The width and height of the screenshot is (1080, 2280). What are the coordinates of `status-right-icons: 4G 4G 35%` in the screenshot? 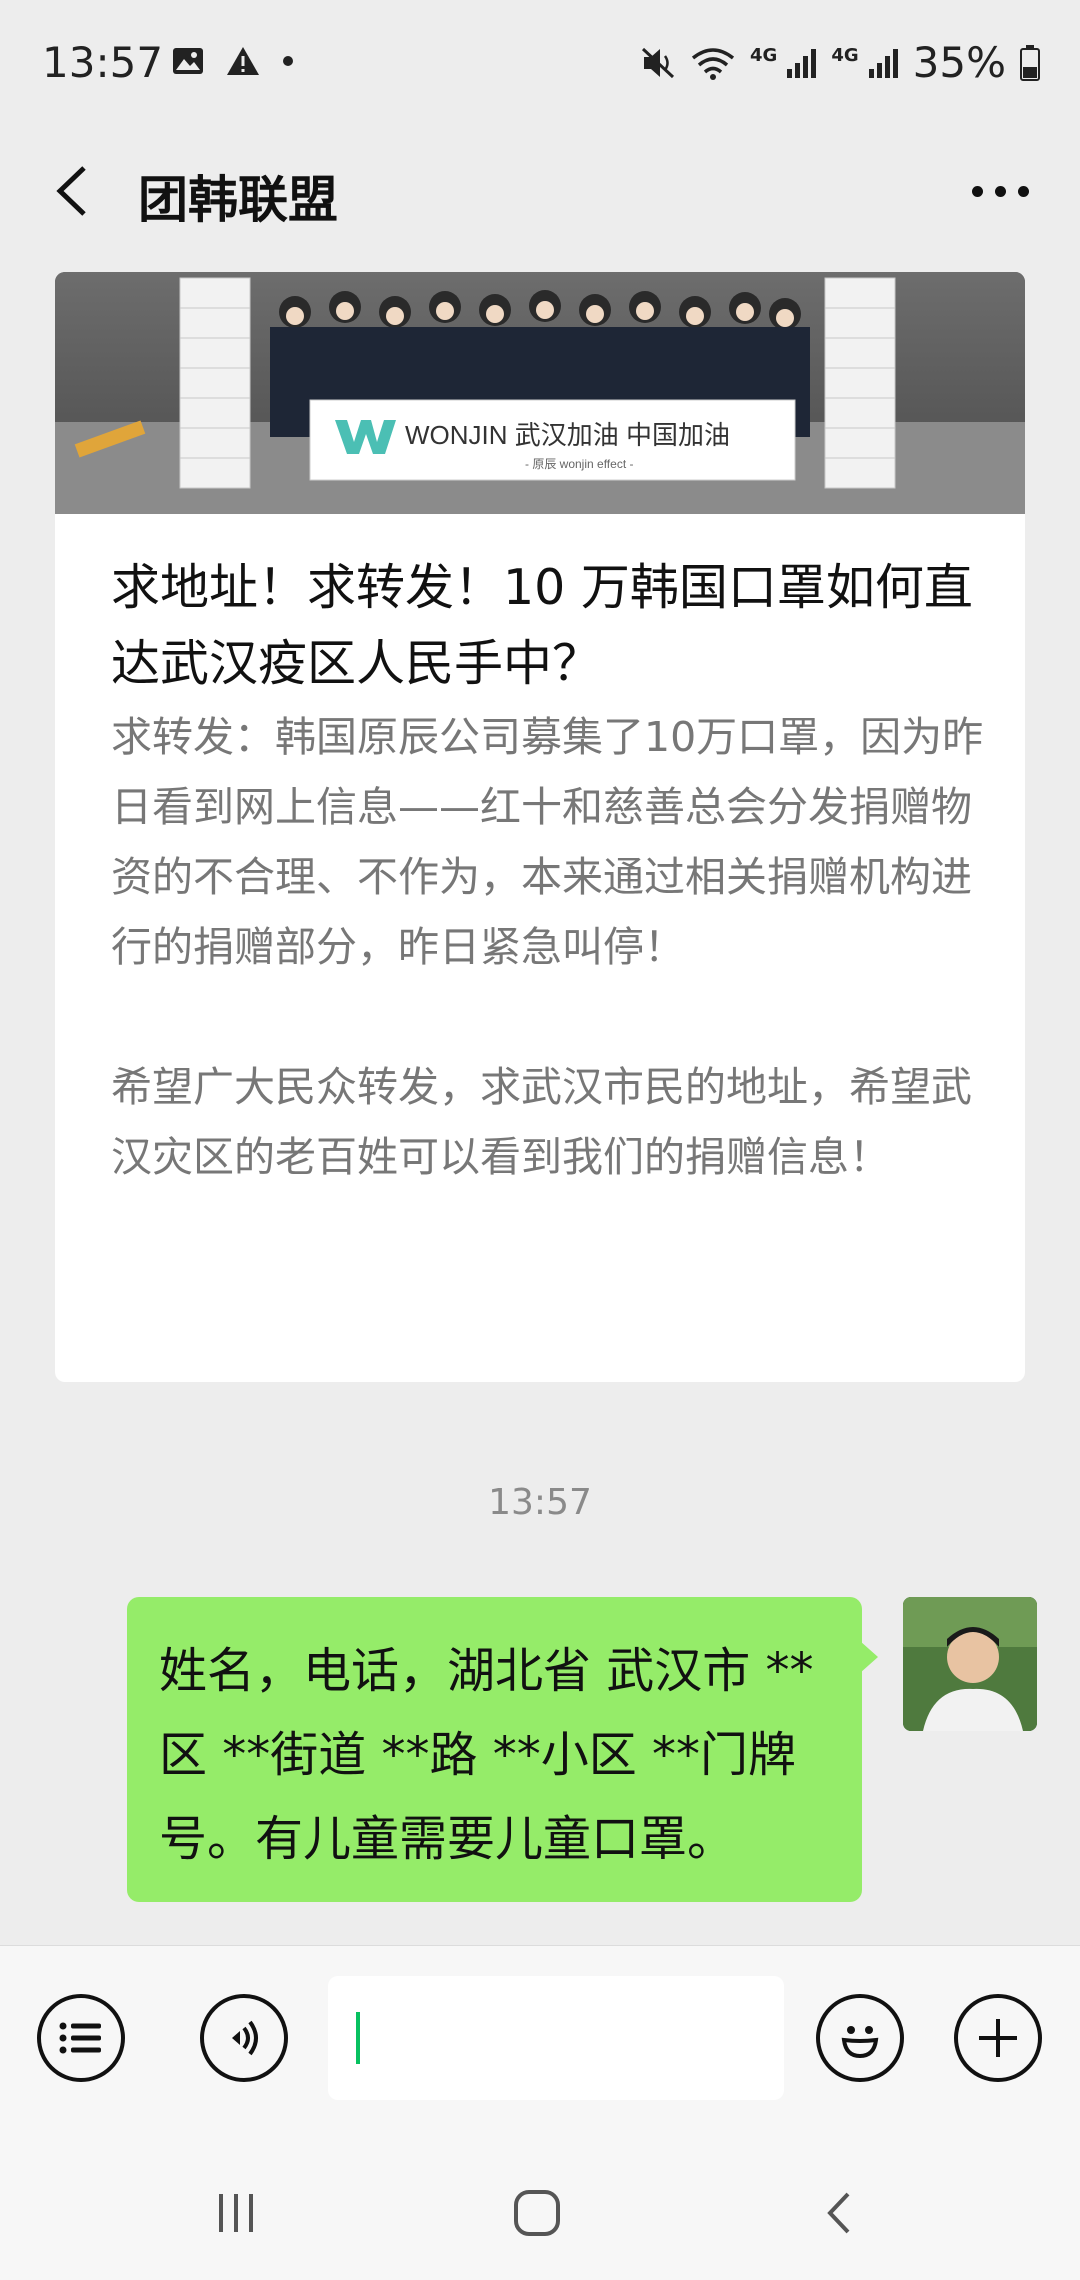 It's located at (840, 62).